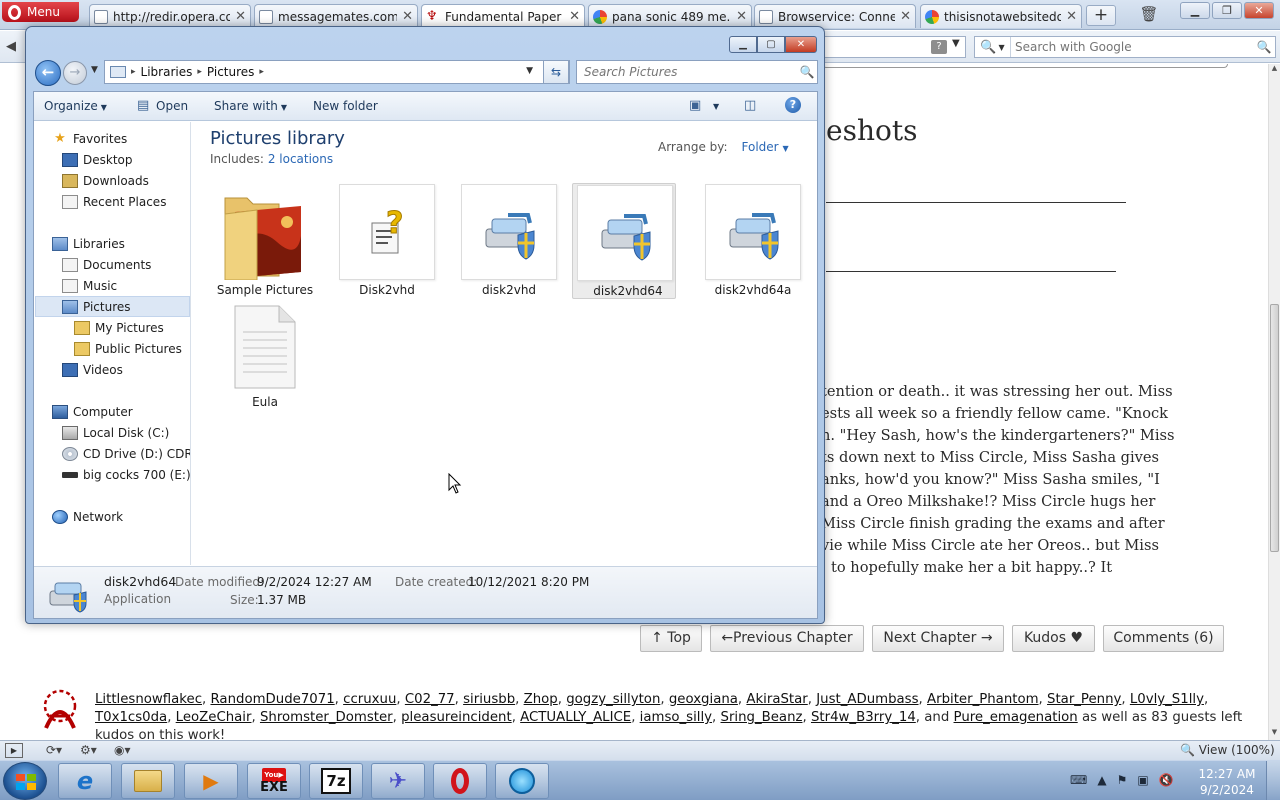  What do you see at coordinates (1227, 10) in the screenshot?
I see `restore-button: ❐` at bounding box center [1227, 10].